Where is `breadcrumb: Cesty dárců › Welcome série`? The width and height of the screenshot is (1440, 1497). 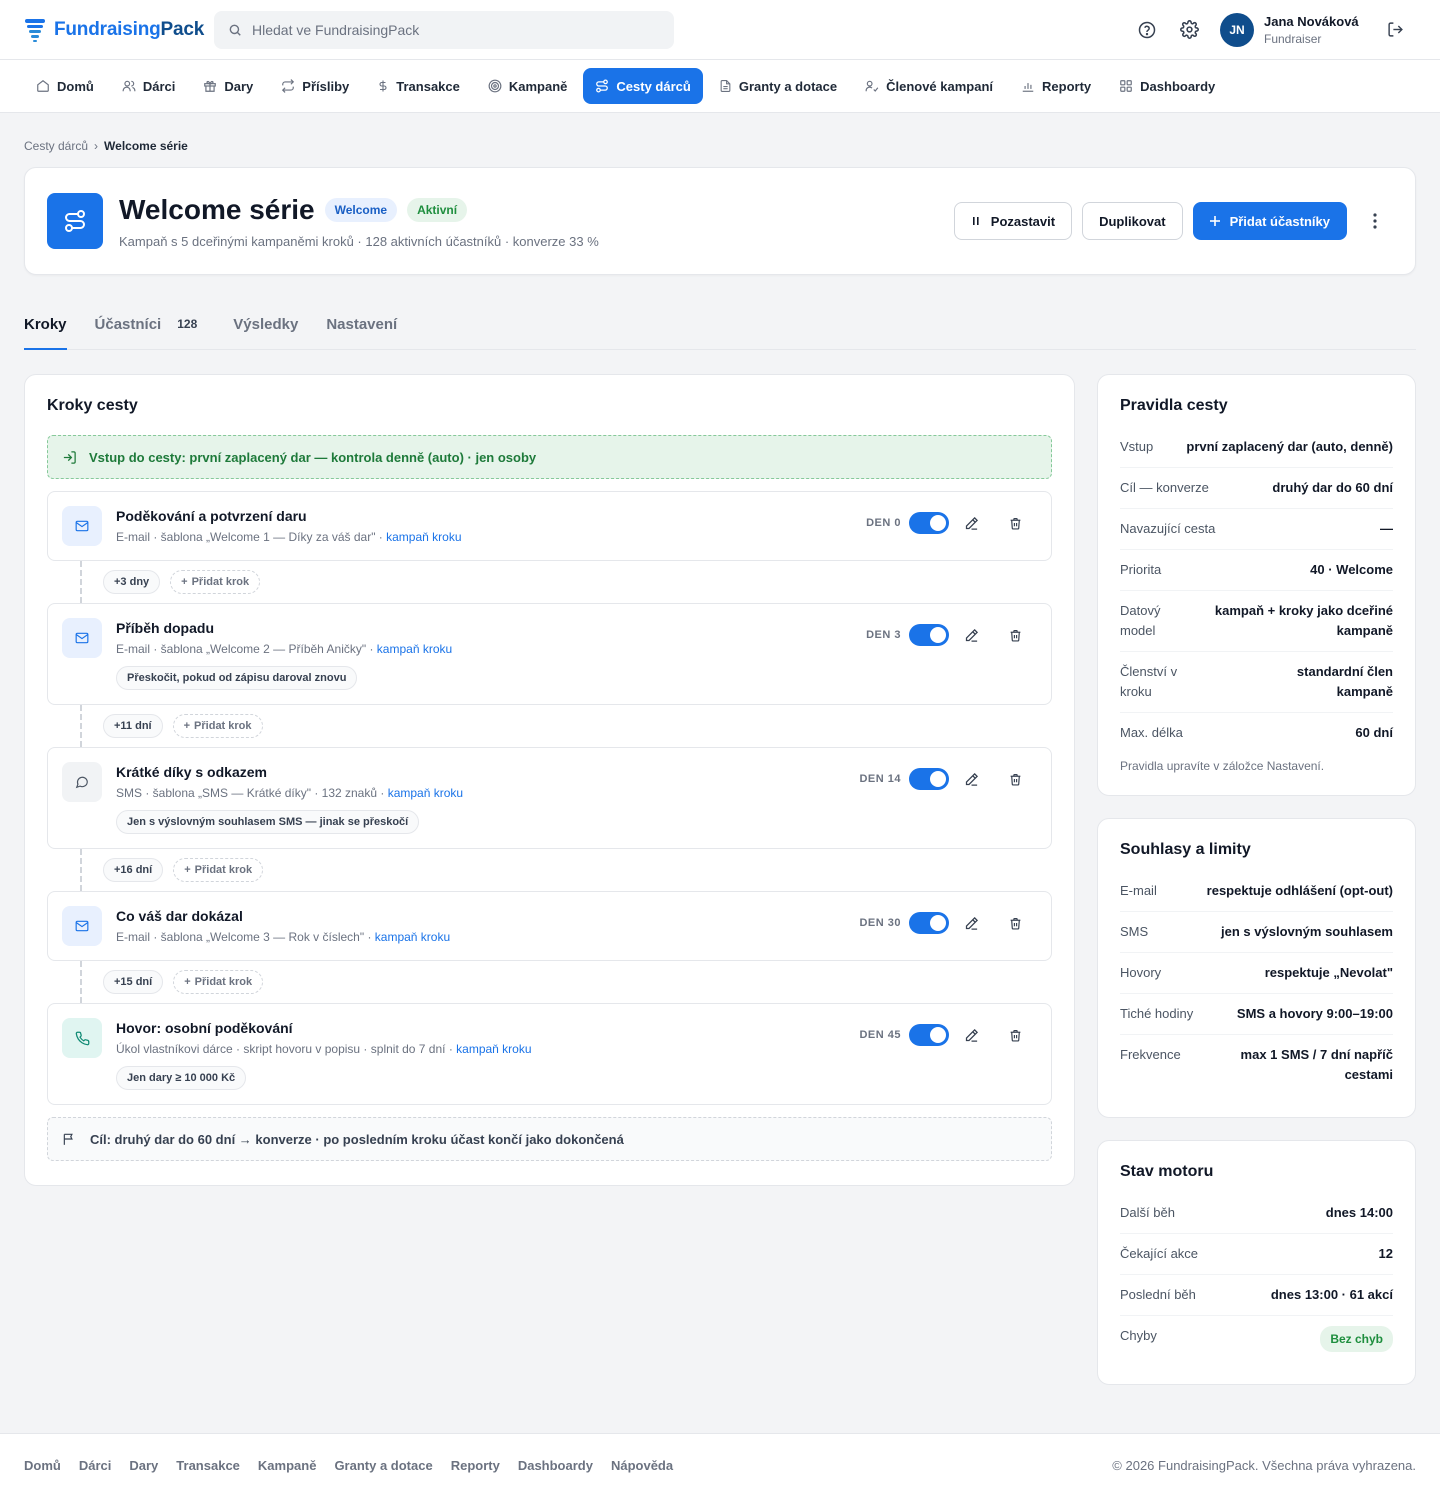
breadcrumb: Cesty dárců › Welcome série is located at coordinates (720, 133).